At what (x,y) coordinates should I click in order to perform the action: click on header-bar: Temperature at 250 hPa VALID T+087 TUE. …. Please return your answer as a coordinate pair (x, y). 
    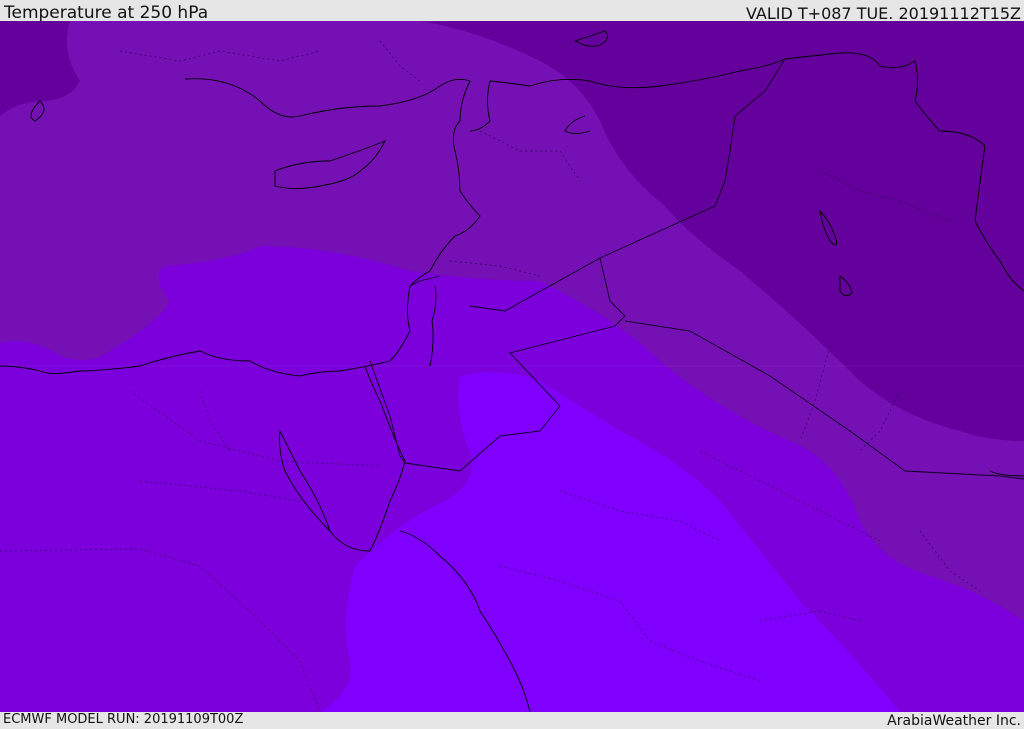
    Looking at the image, I should click on (512, 11).